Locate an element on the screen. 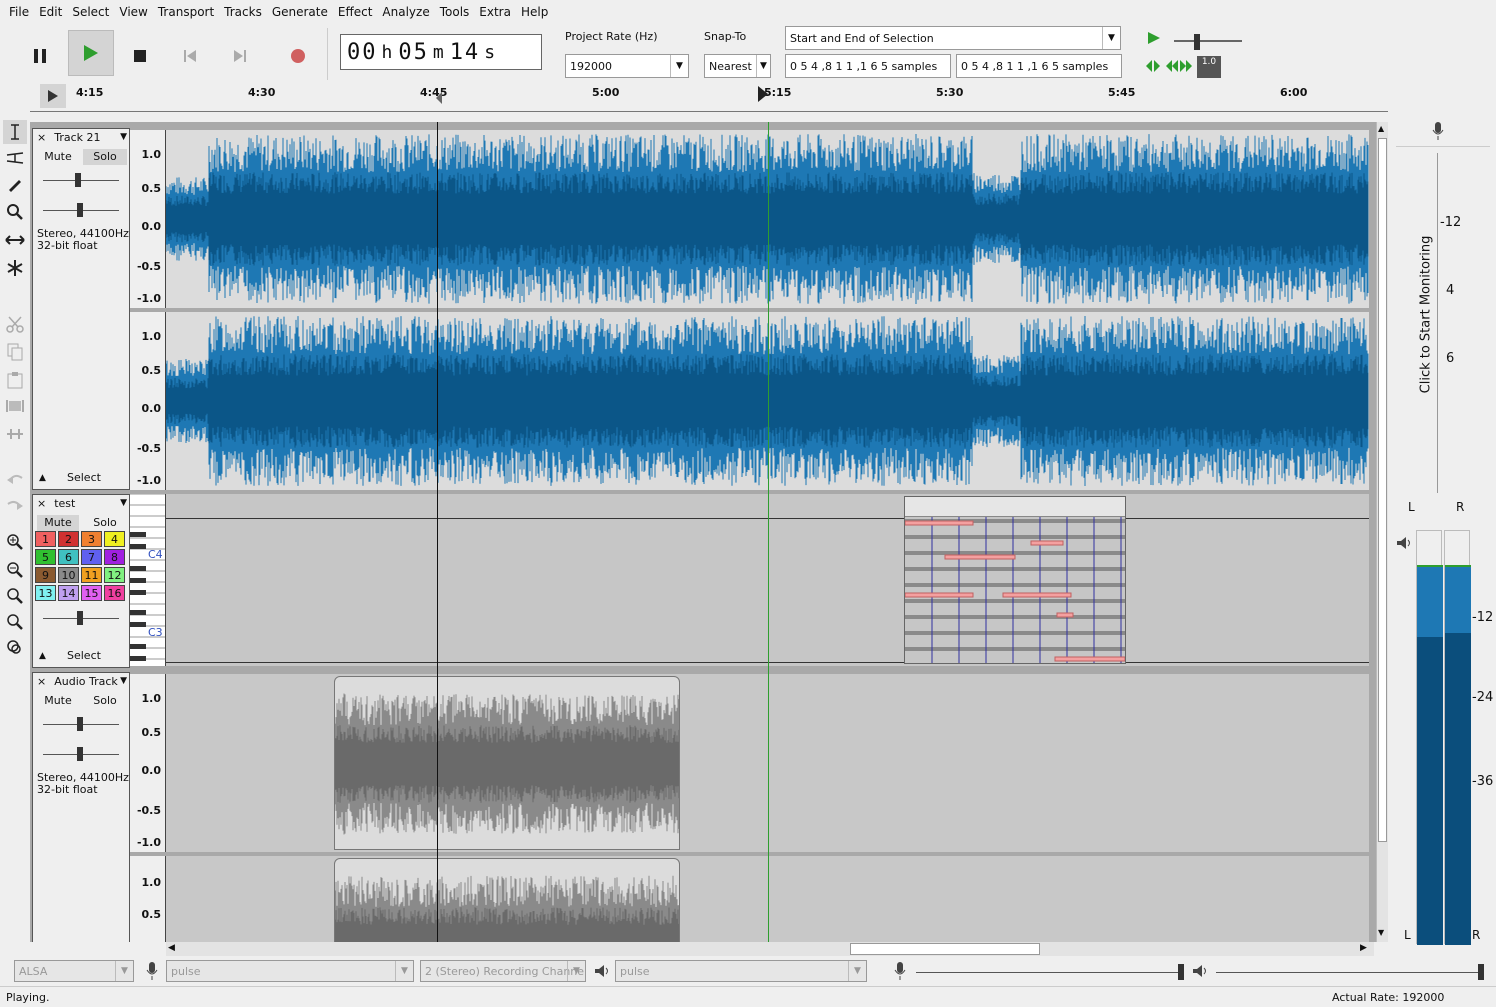 The height and width of the screenshot is (1007, 1496). midi-channel-15-button: 15 is located at coordinates (91, 593).